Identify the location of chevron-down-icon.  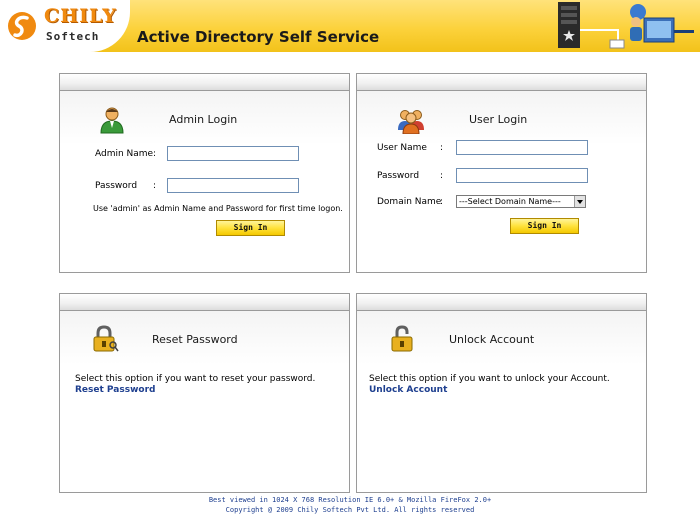
(579, 201).